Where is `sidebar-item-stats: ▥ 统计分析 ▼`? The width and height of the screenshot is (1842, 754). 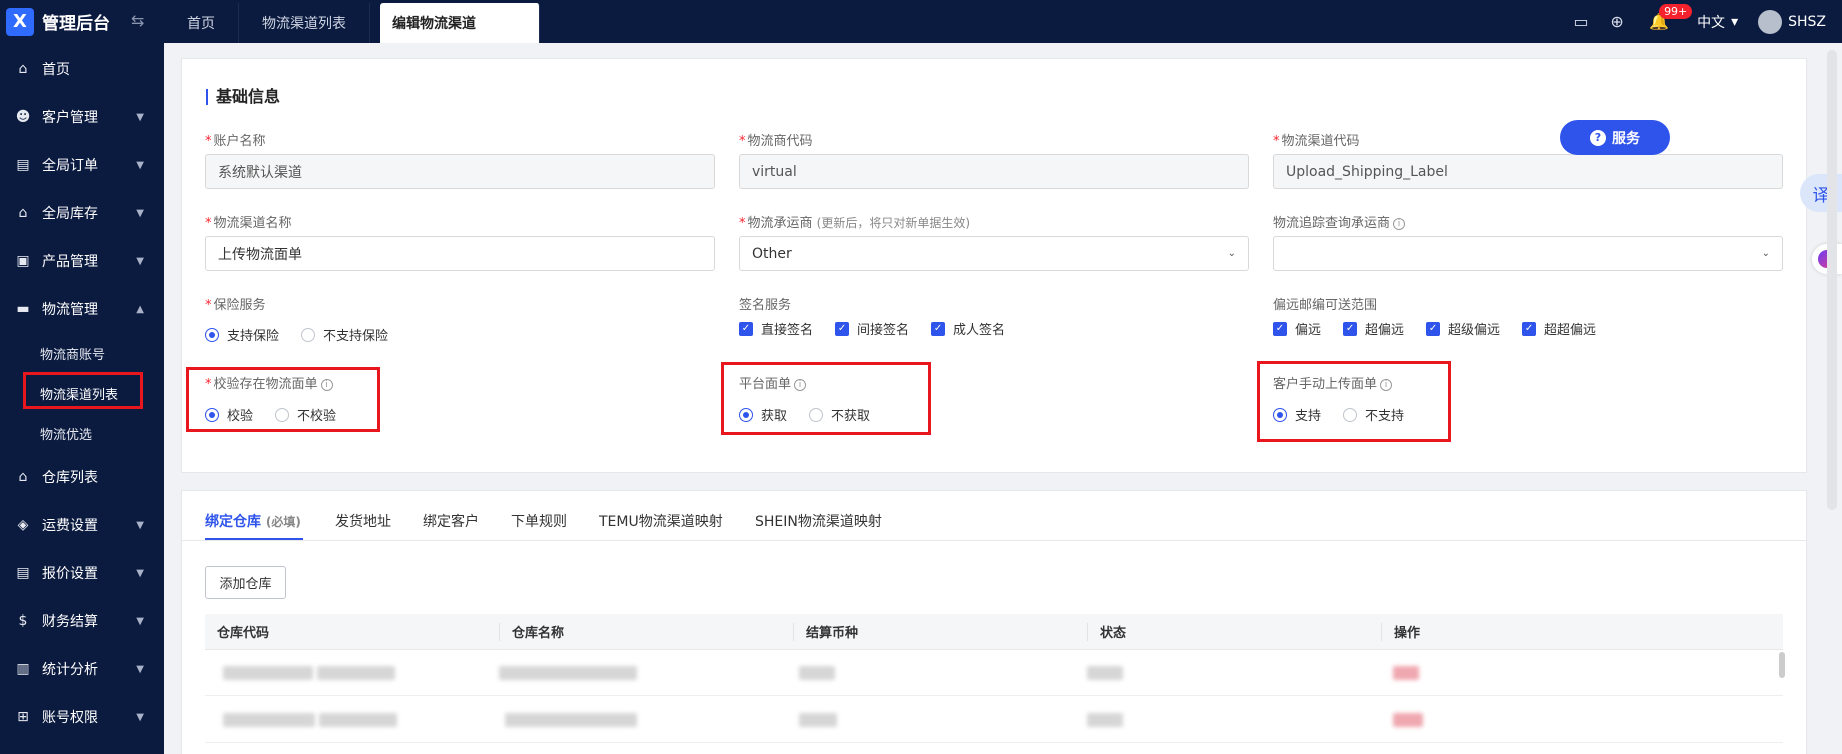
sidebar-item-stats: ▥ 统计分析 ▼ is located at coordinates (82, 669).